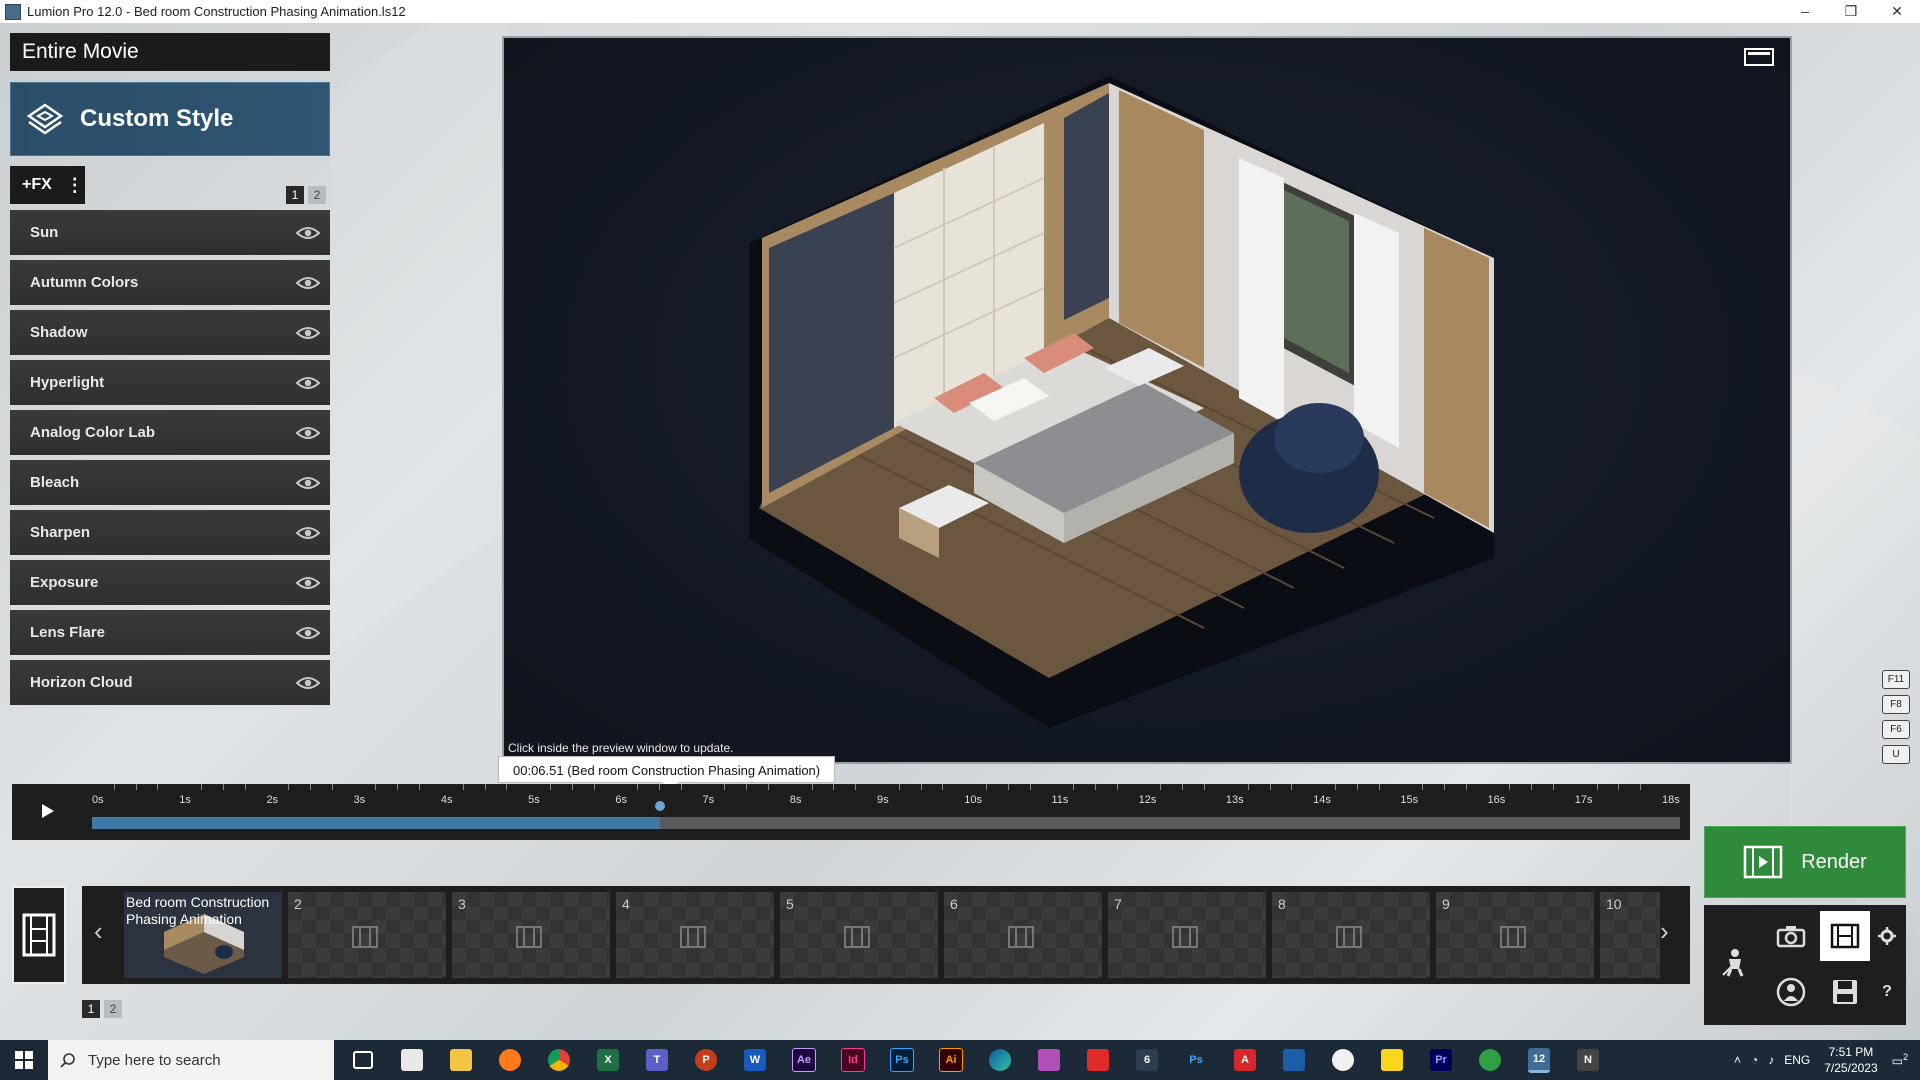 The width and height of the screenshot is (1920, 1080). Describe the element at coordinates (170, 432) in the screenshot. I see `effect-item-analog-color-lab: Analog Color Lab` at that location.